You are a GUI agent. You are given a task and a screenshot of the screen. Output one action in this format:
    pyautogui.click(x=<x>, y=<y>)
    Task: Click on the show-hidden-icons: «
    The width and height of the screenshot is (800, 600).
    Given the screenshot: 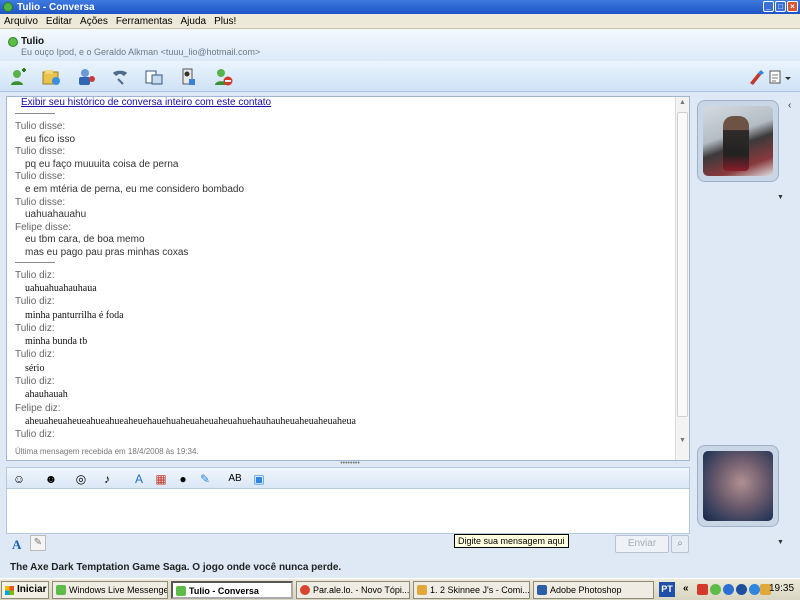 What is the action you would take?
    pyautogui.click(x=686, y=588)
    